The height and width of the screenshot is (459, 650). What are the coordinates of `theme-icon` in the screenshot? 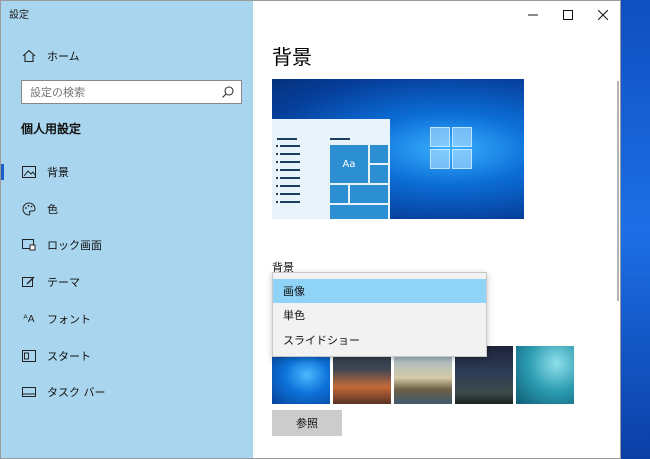 It's located at (29, 282).